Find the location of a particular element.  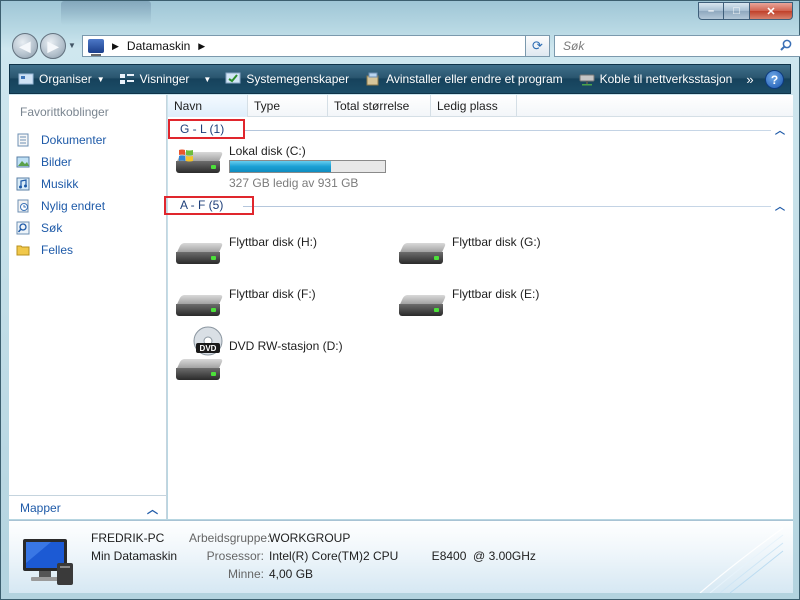

drive-label: DVD RW-stasjon (D:) is located at coordinates (286, 346).